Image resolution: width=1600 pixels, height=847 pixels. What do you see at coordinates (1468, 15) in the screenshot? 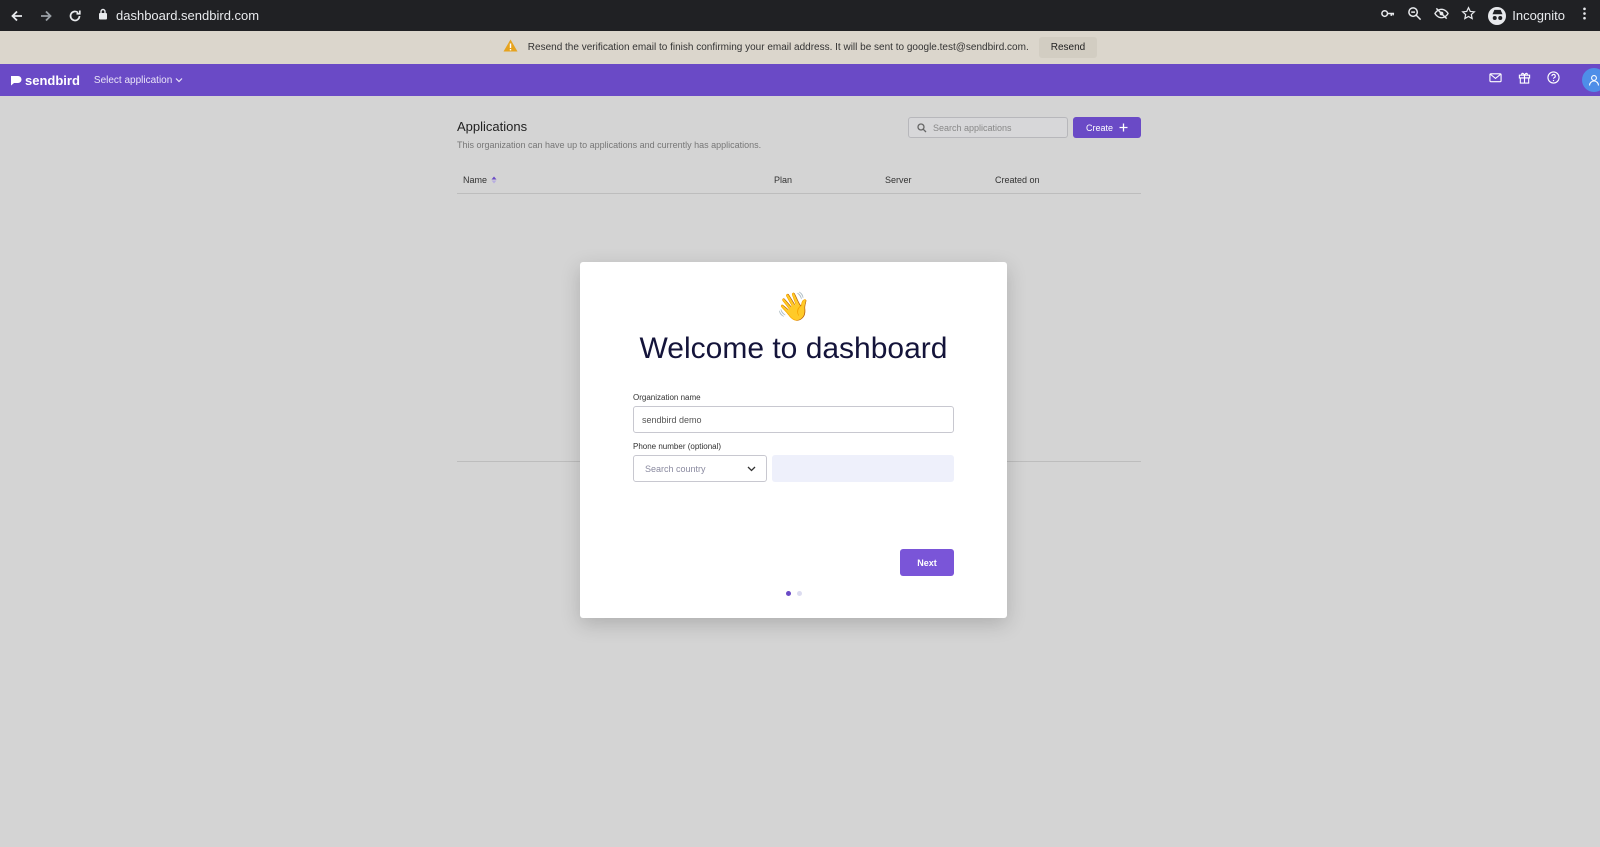
I see `star-icon` at bounding box center [1468, 15].